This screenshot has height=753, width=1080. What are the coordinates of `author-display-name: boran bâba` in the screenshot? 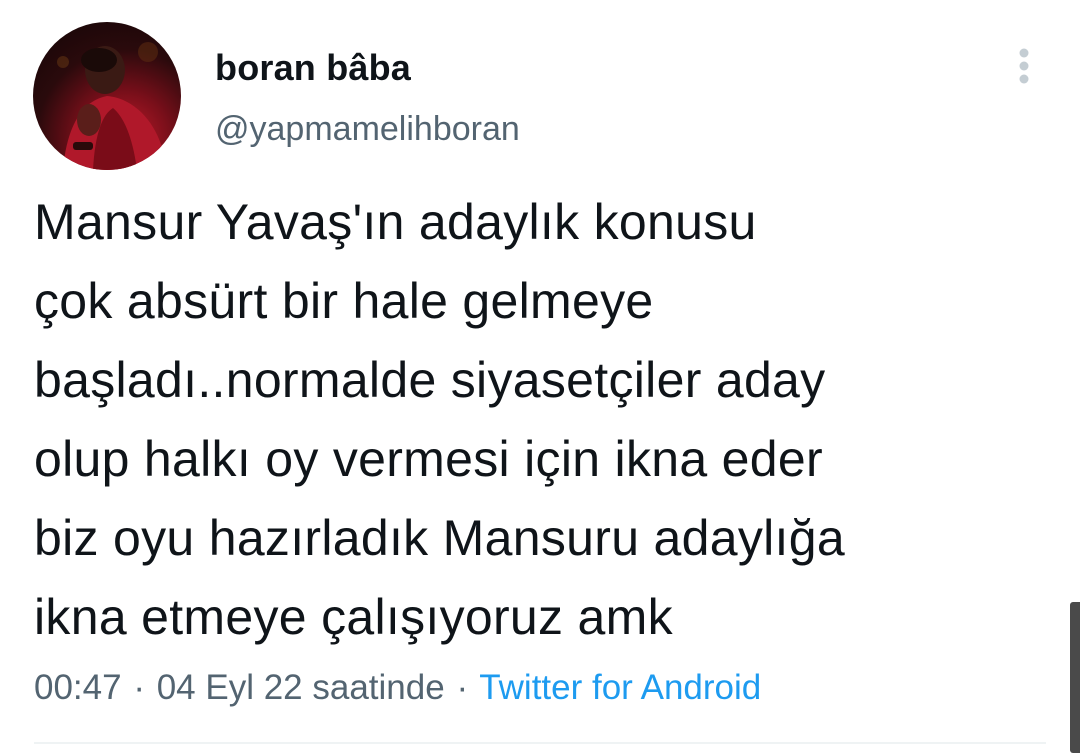 It's located at (313, 68).